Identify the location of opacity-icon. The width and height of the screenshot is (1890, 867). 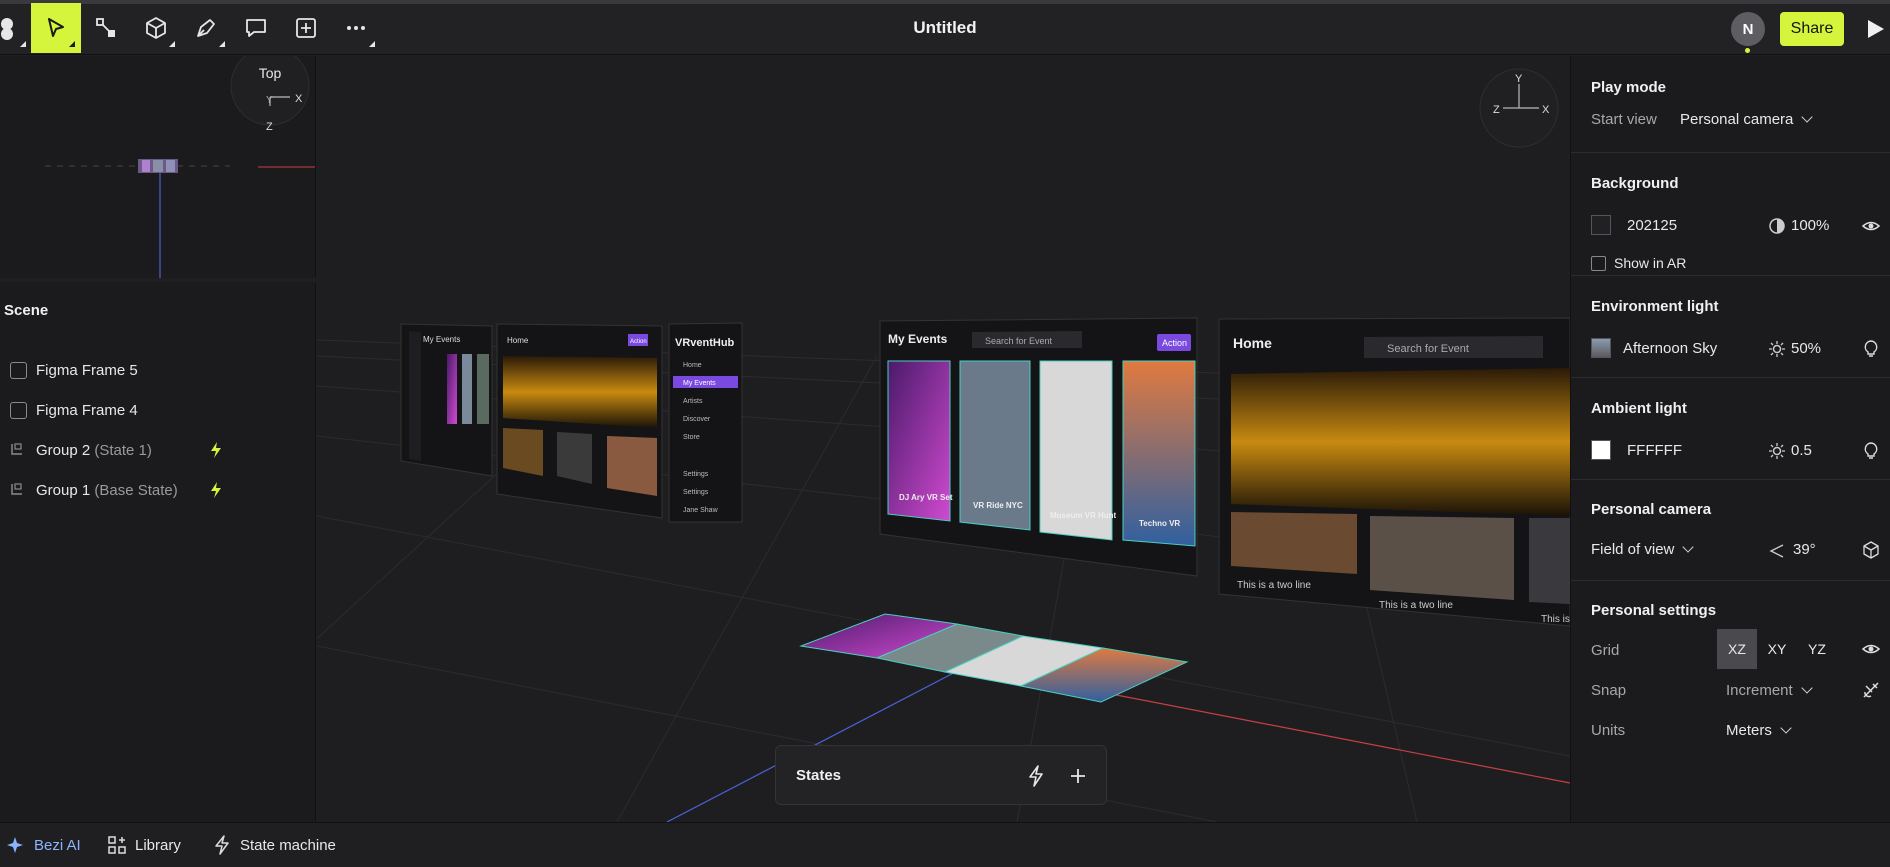
(1777, 226).